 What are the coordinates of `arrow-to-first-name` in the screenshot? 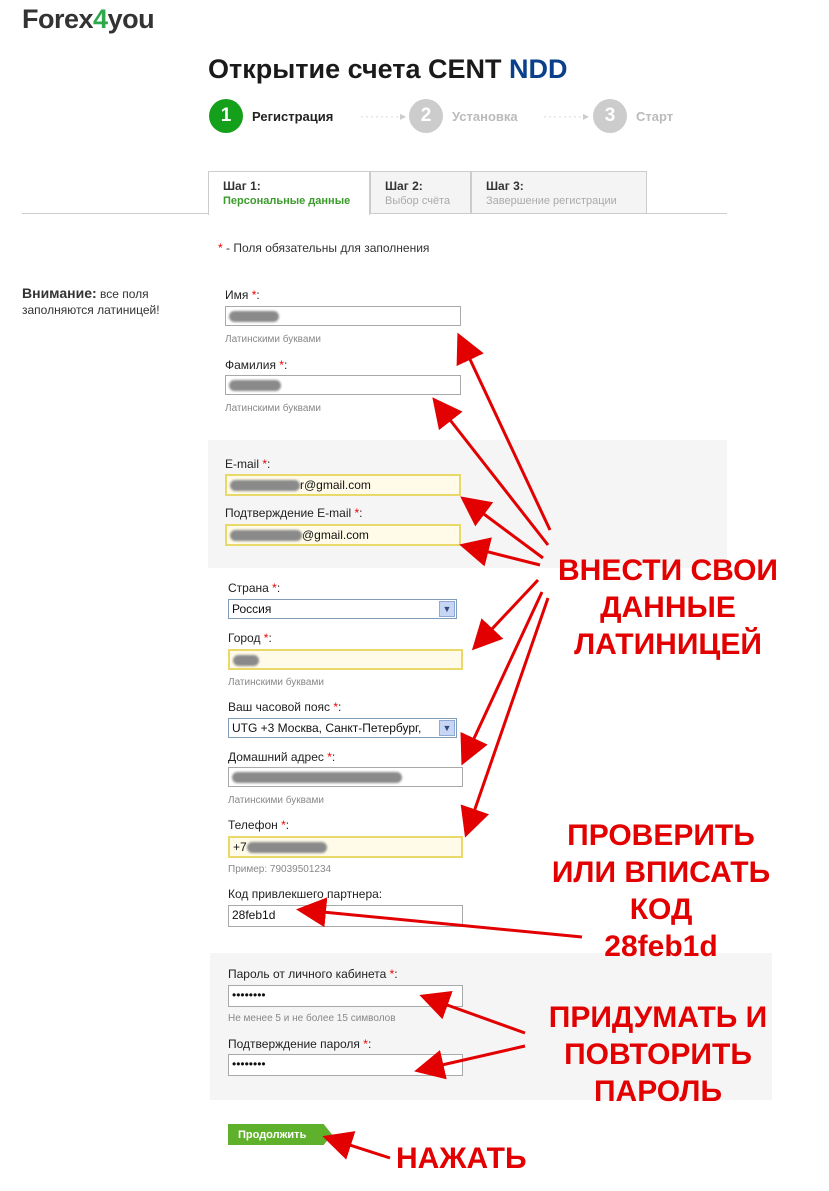 It's located at (504, 431).